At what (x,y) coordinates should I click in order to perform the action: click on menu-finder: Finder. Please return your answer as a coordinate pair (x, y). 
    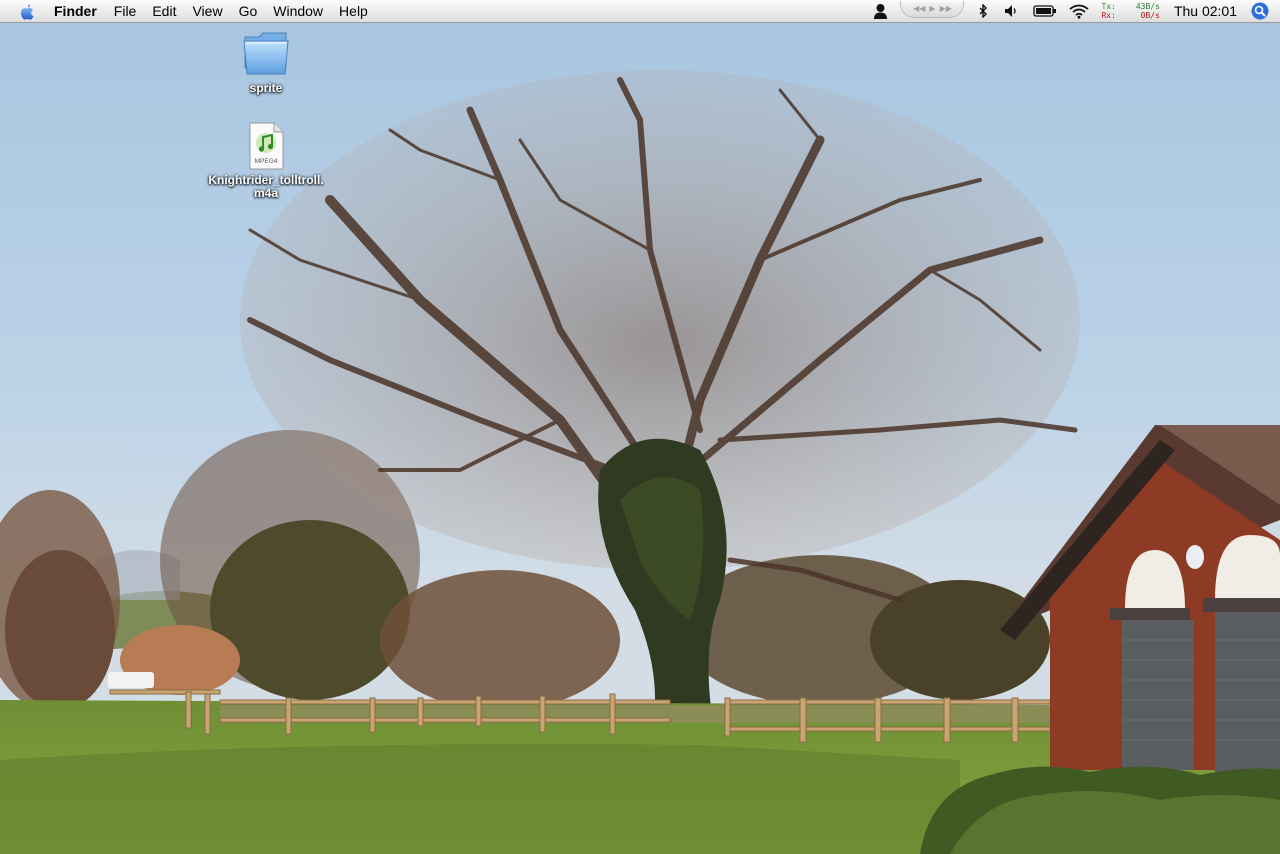
    Looking at the image, I should click on (80, 11).